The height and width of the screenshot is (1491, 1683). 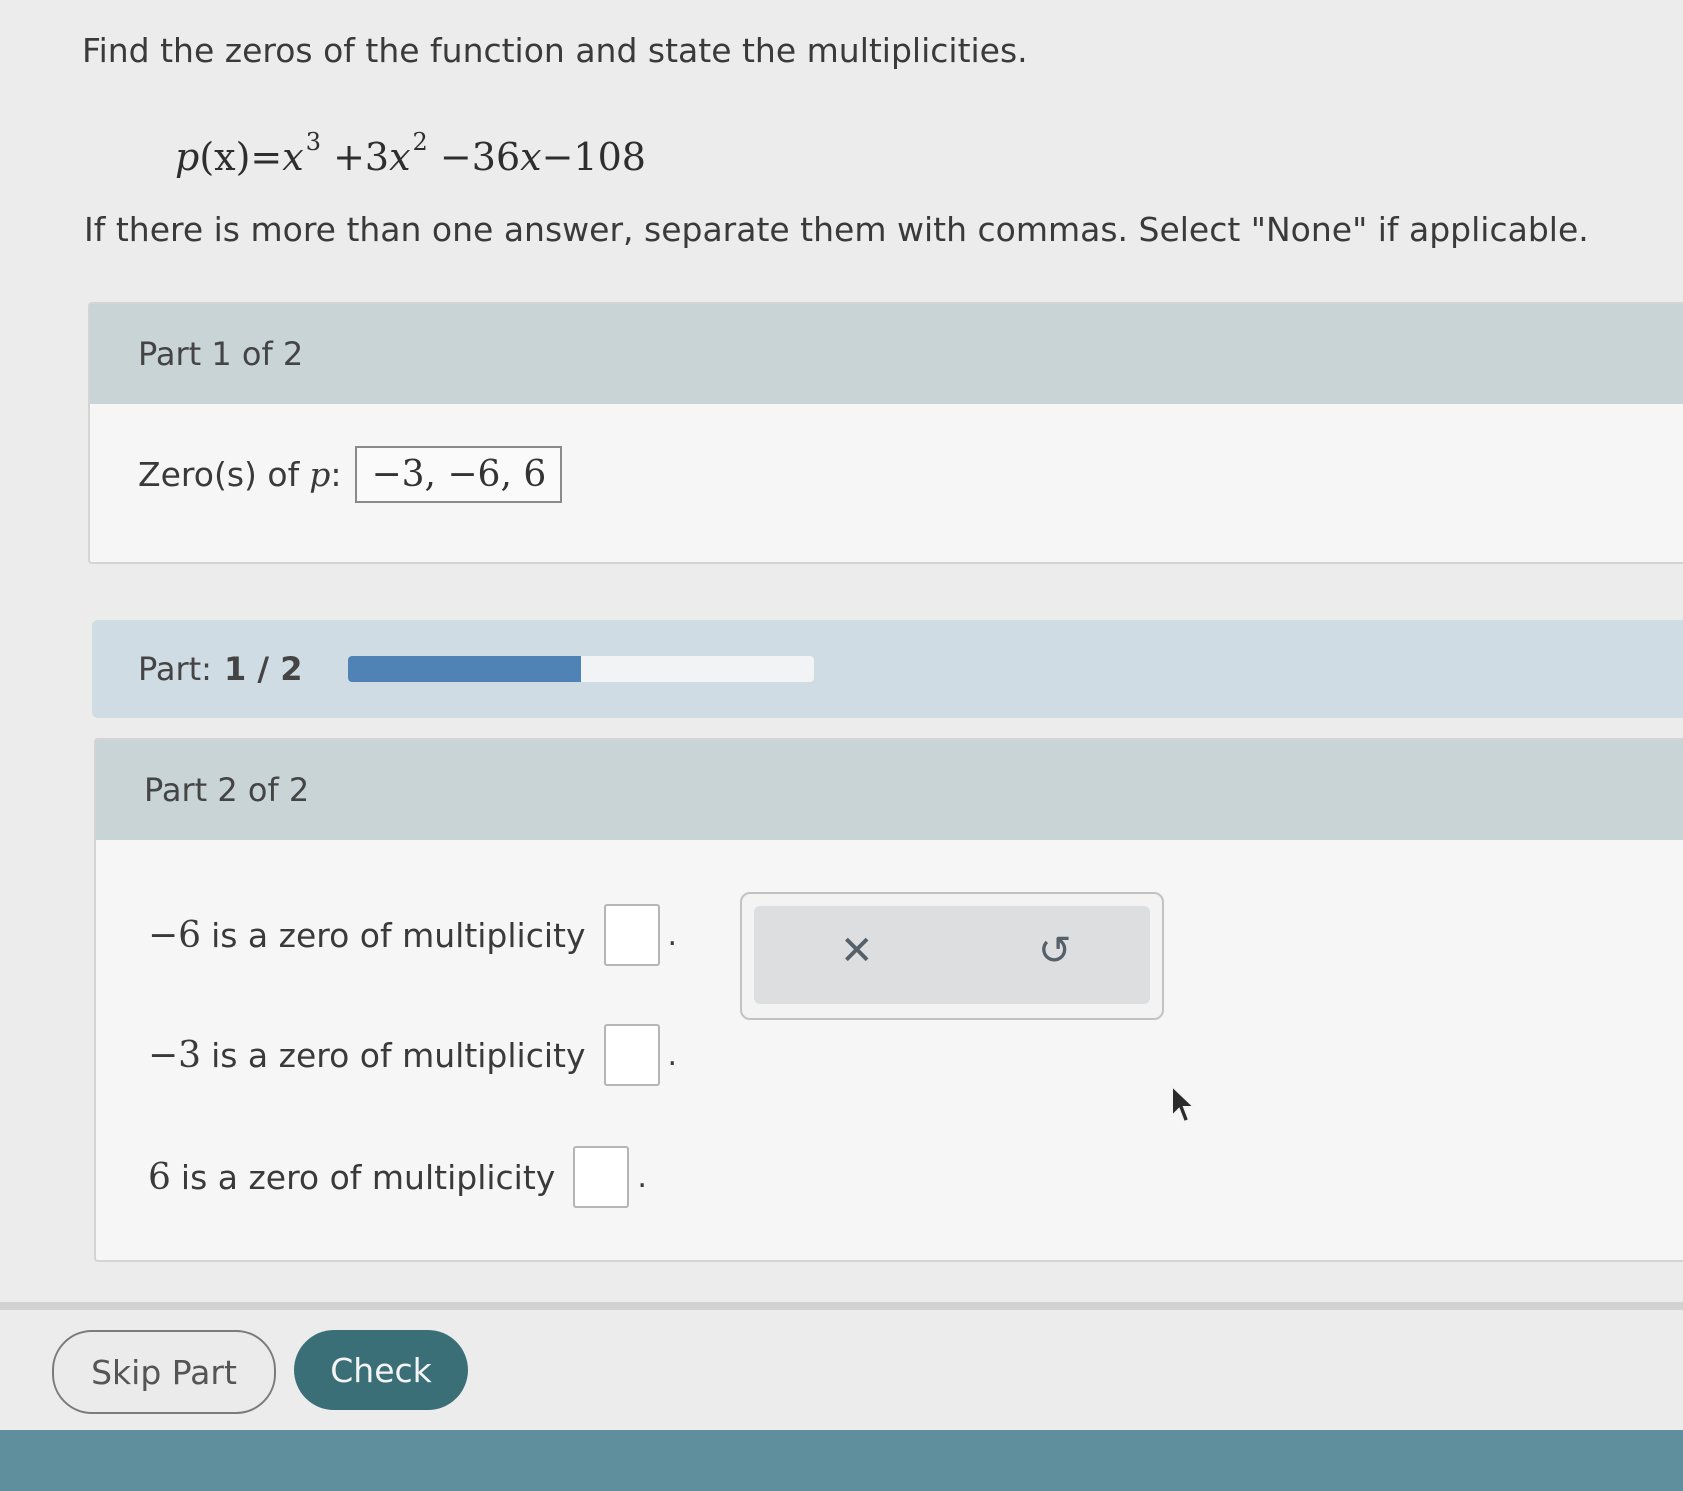 What do you see at coordinates (420, 142) in the screenshot?
I see `eq-term2-exp: 2` at bounding box center [420, 142].